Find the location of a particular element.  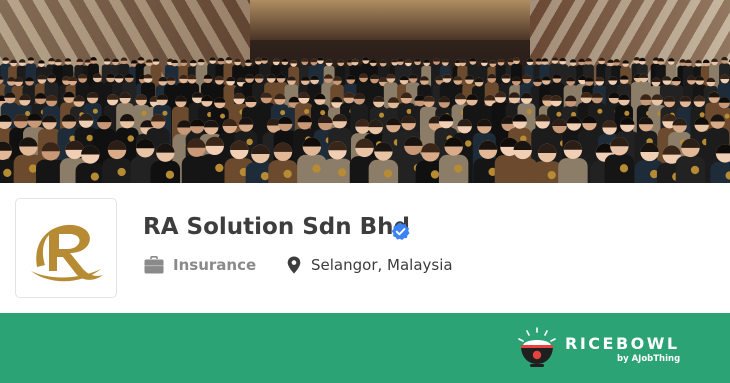

ricebowl-brand: RICEBOWL is located at coordinates (622, 343).